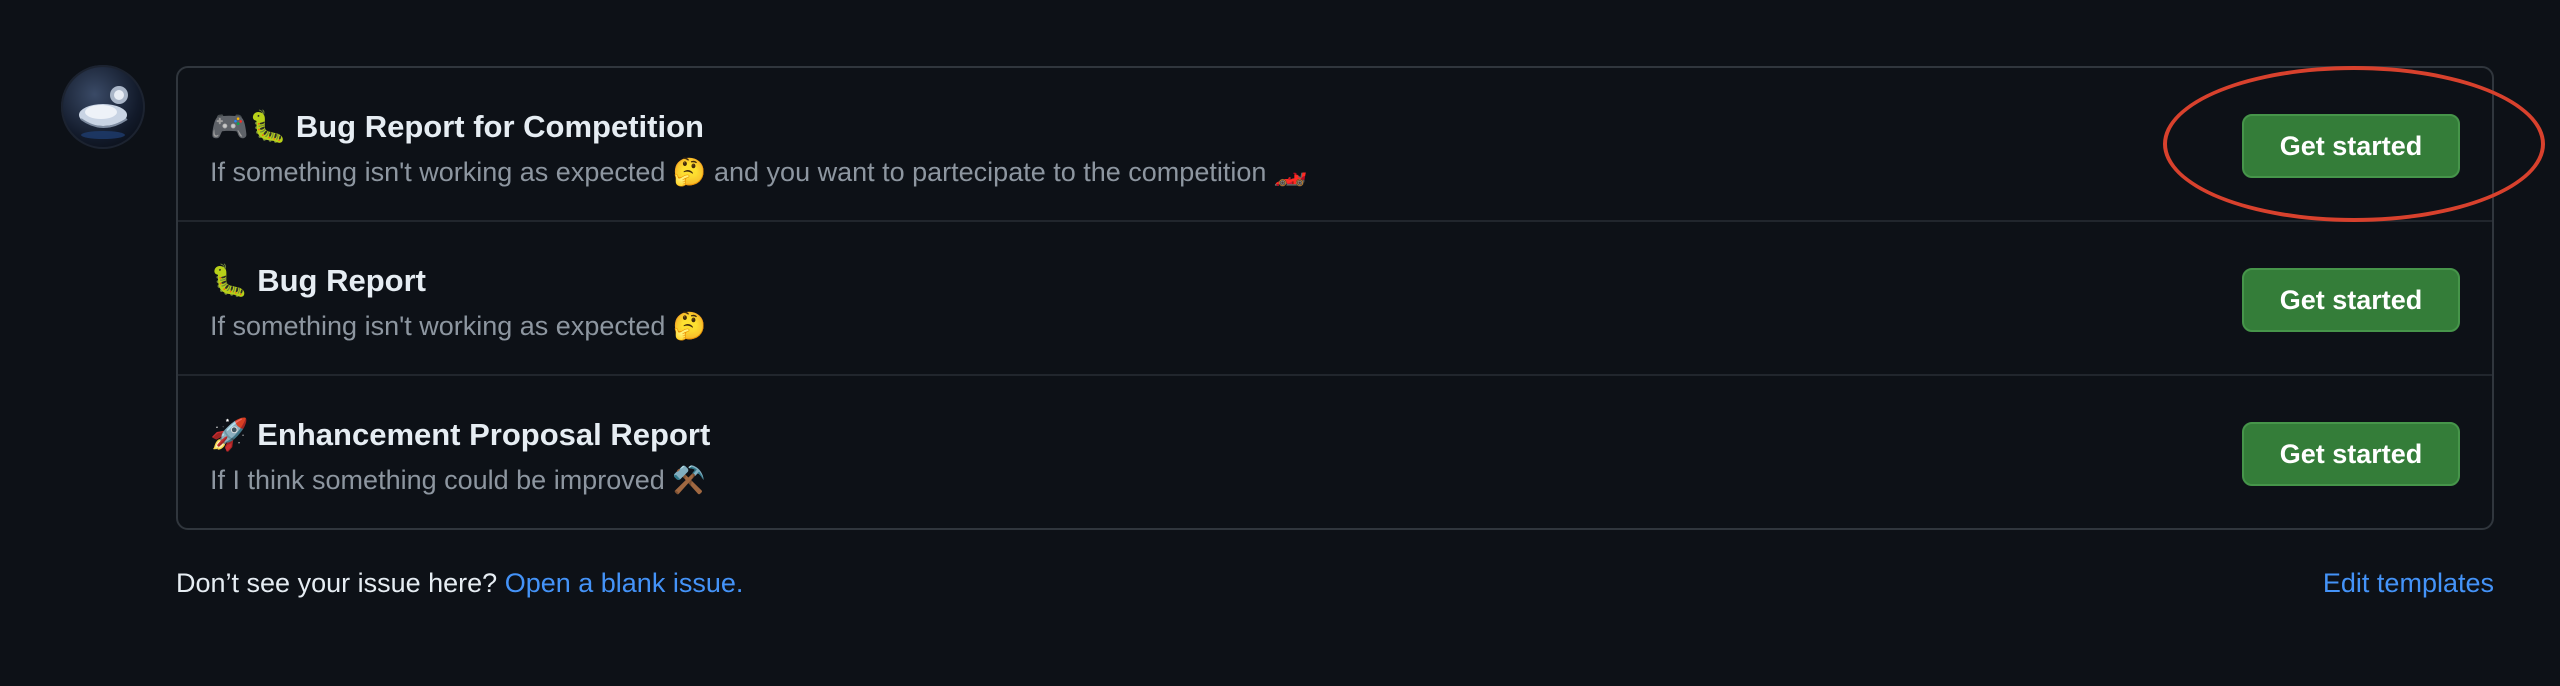  Describe the element at coordinates (2408, 583) in the screenshot. I see `edit-templates-link: Edit templates` at that location.